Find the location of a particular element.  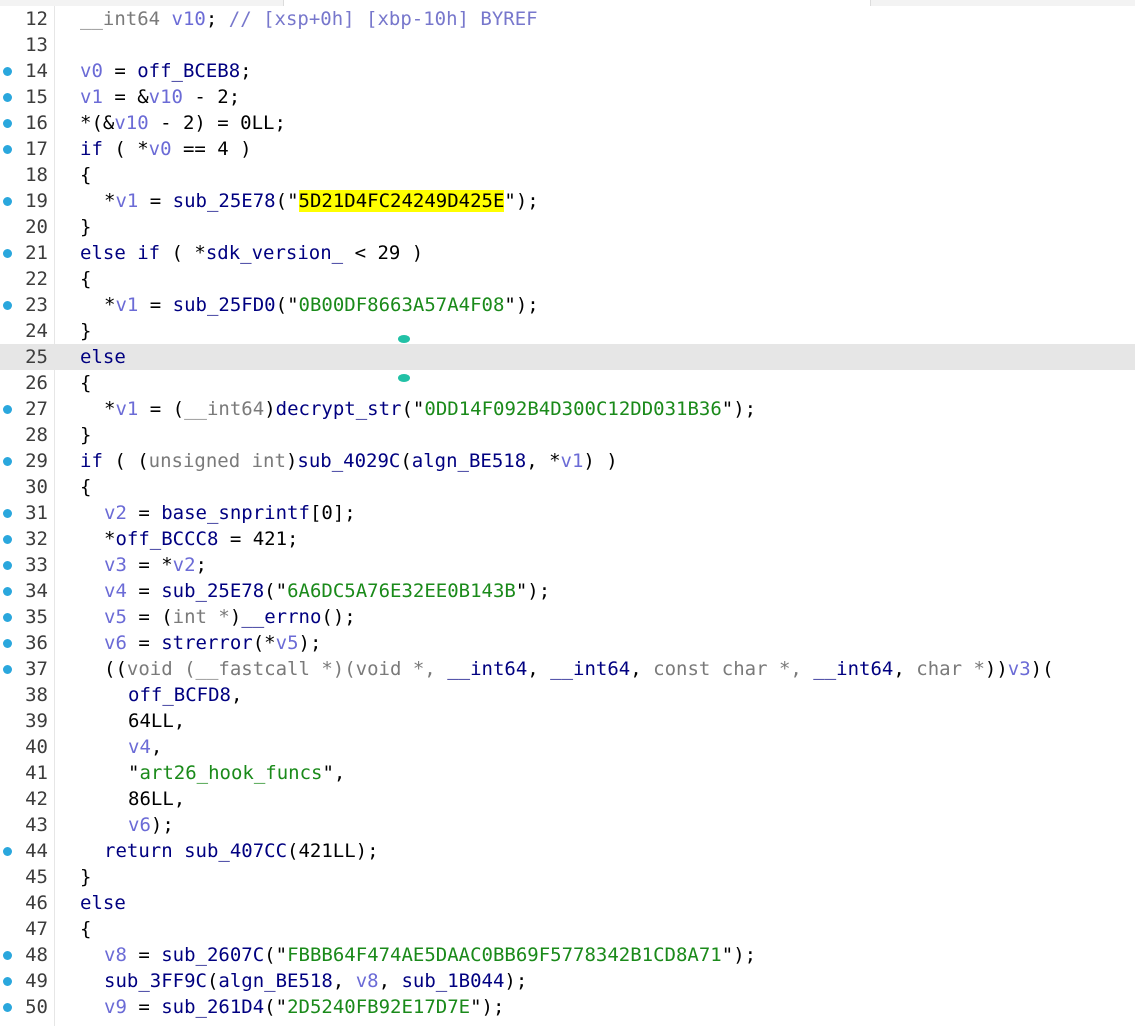

code-line: 41 "art26_hook_funcs", is located at coordinates (567, 773).